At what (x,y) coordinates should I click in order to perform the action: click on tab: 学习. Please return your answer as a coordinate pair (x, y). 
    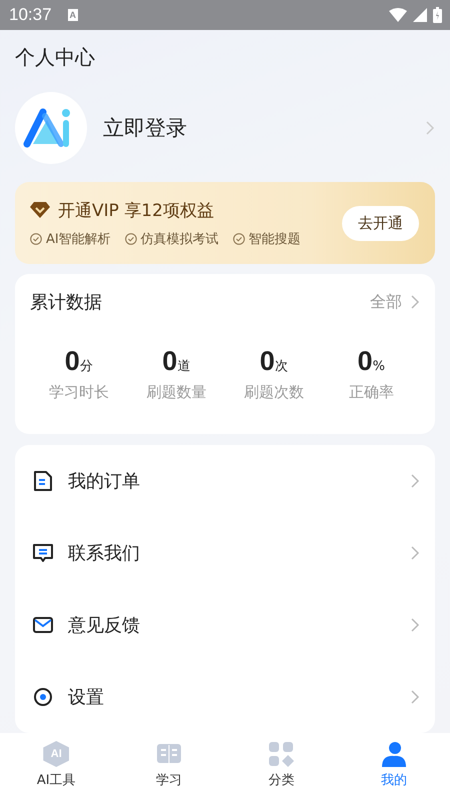
    Looking at the image, I should click on (168, 767).